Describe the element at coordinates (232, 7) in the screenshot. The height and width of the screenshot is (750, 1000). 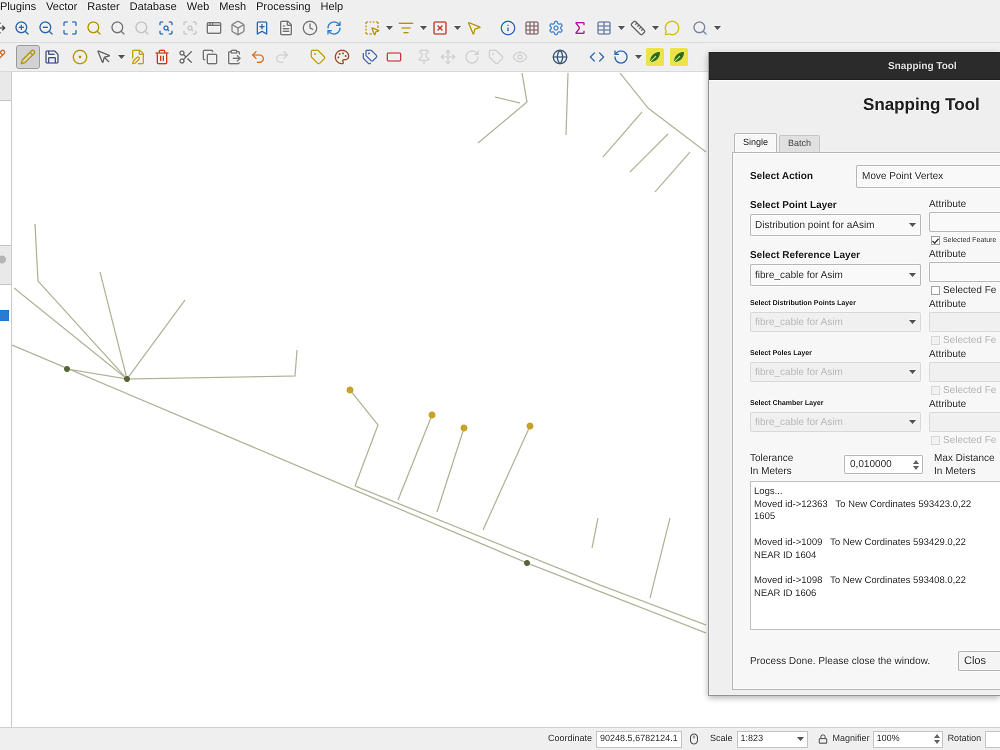
I see `menu-item: Mesh` at that location.